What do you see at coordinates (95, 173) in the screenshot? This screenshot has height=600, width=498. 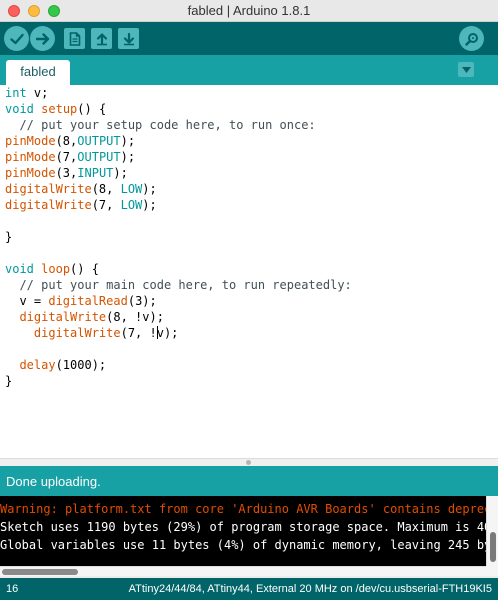 I see `code-token: INPUT` at bounding box center [95, 173].